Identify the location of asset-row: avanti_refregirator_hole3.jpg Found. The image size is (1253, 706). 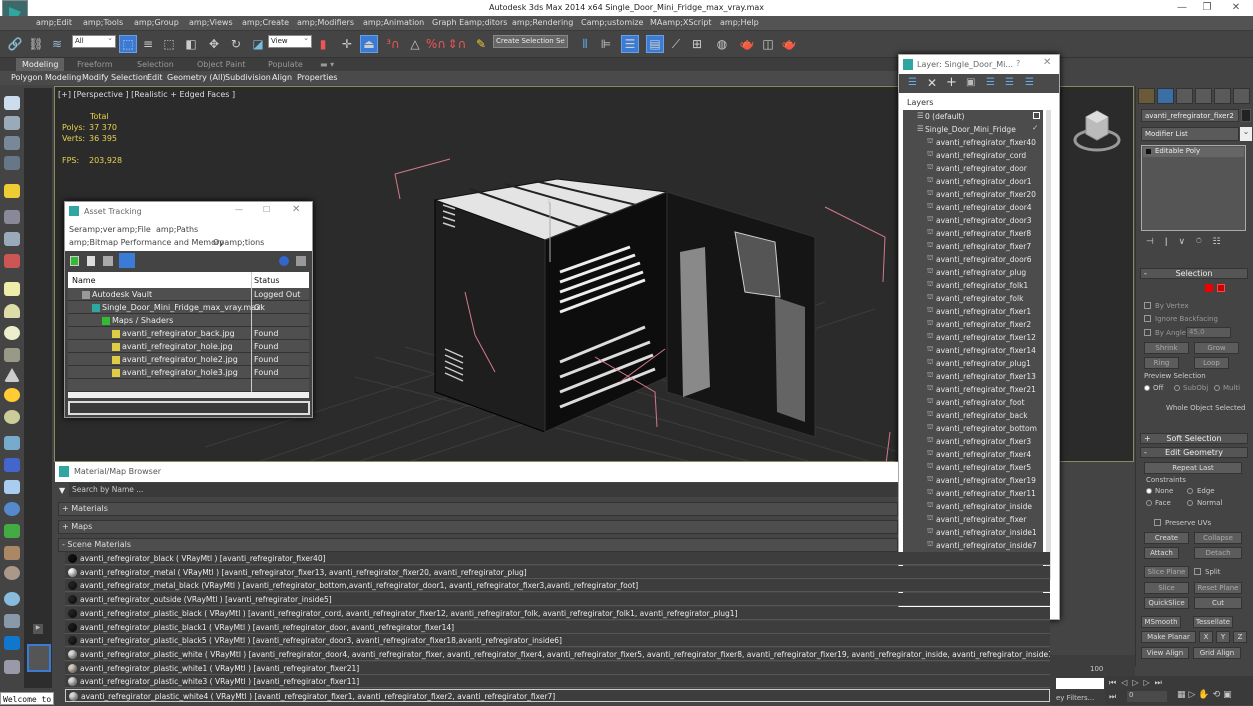
(188, 372).